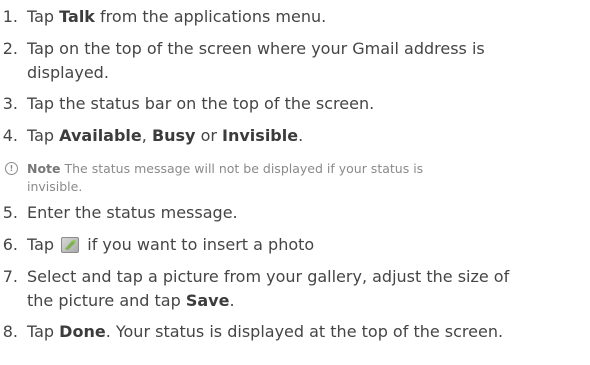  I want to click on note-line-2: invisible., so click(55, 186).